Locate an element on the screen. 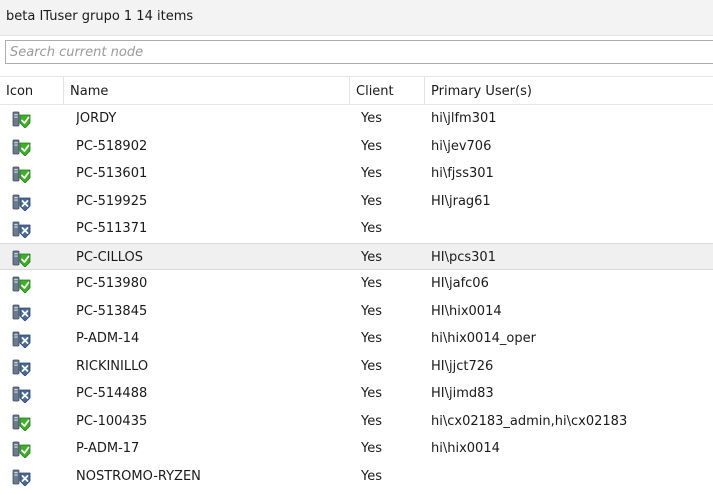  grid-header: Icon Name Client Primary User(s) is located at coordinates (356, 90).